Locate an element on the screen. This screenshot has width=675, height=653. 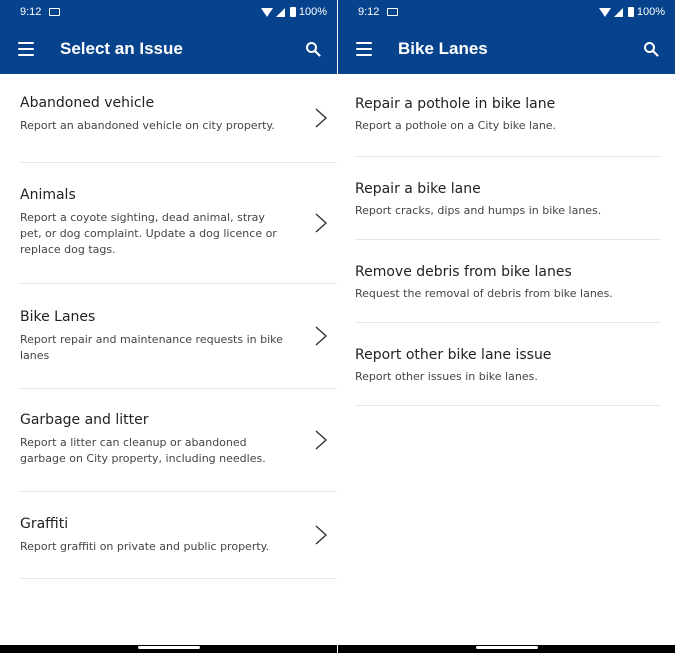
page-title: Select an Issue is located at coordinates (121, 48).